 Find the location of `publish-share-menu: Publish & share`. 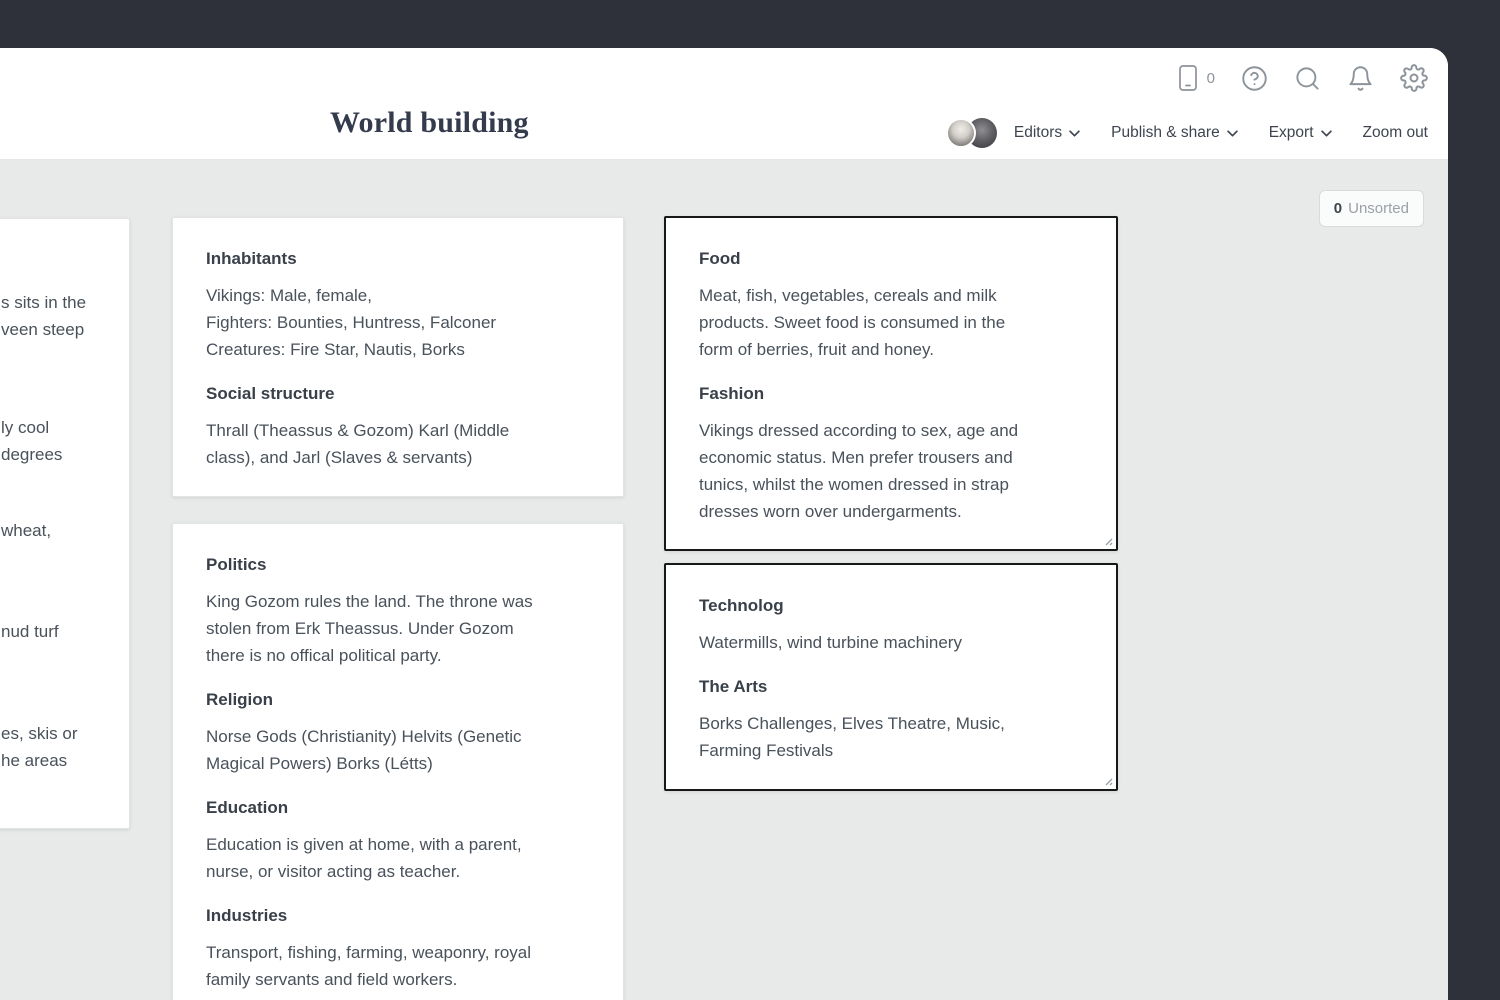

publish-share-menu: Publish & share is located at coordinates (1174, 133).